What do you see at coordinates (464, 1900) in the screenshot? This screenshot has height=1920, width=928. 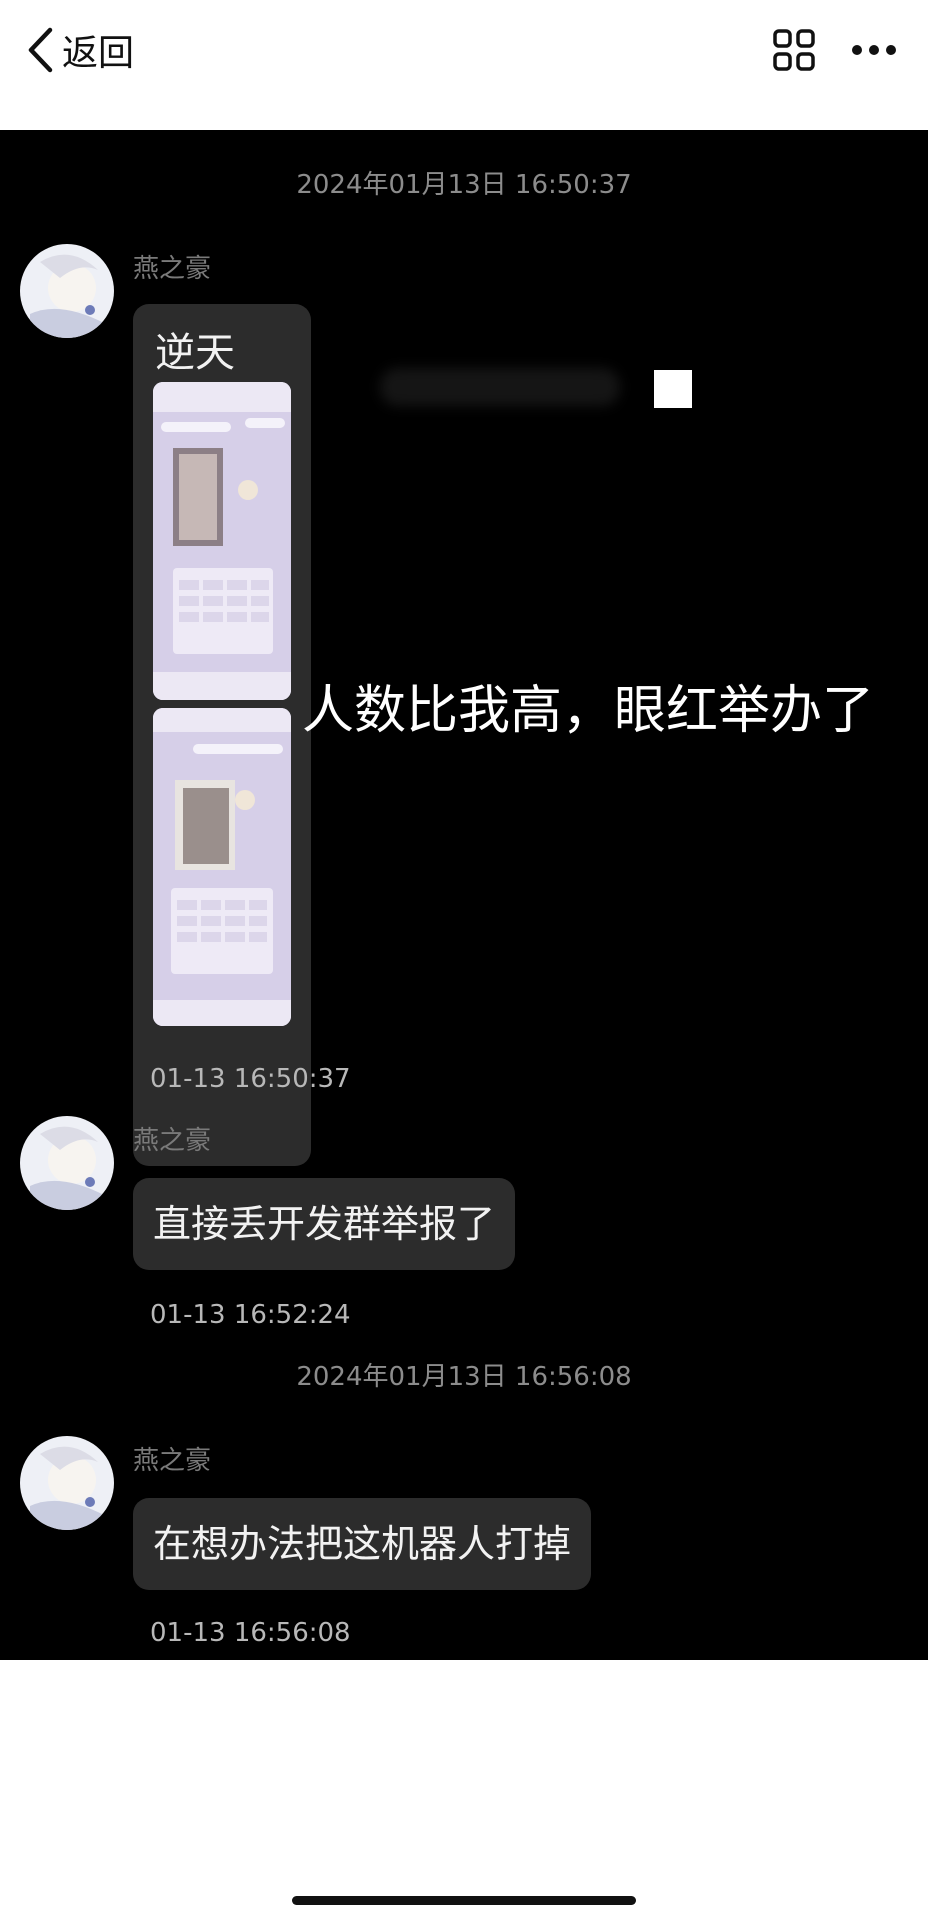 I see `home-indicator` at bounding box center [464, 1900].